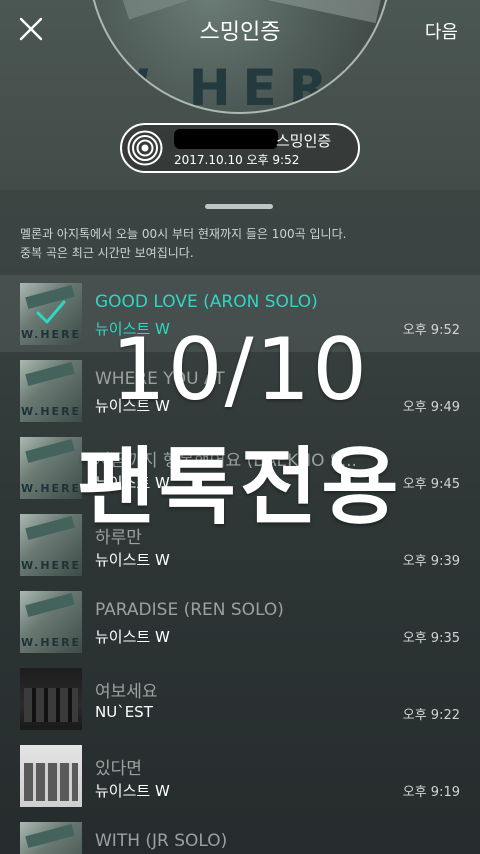  I want to click on song-row: W.HERE WITH (JR SOLO), so click(240, 834).